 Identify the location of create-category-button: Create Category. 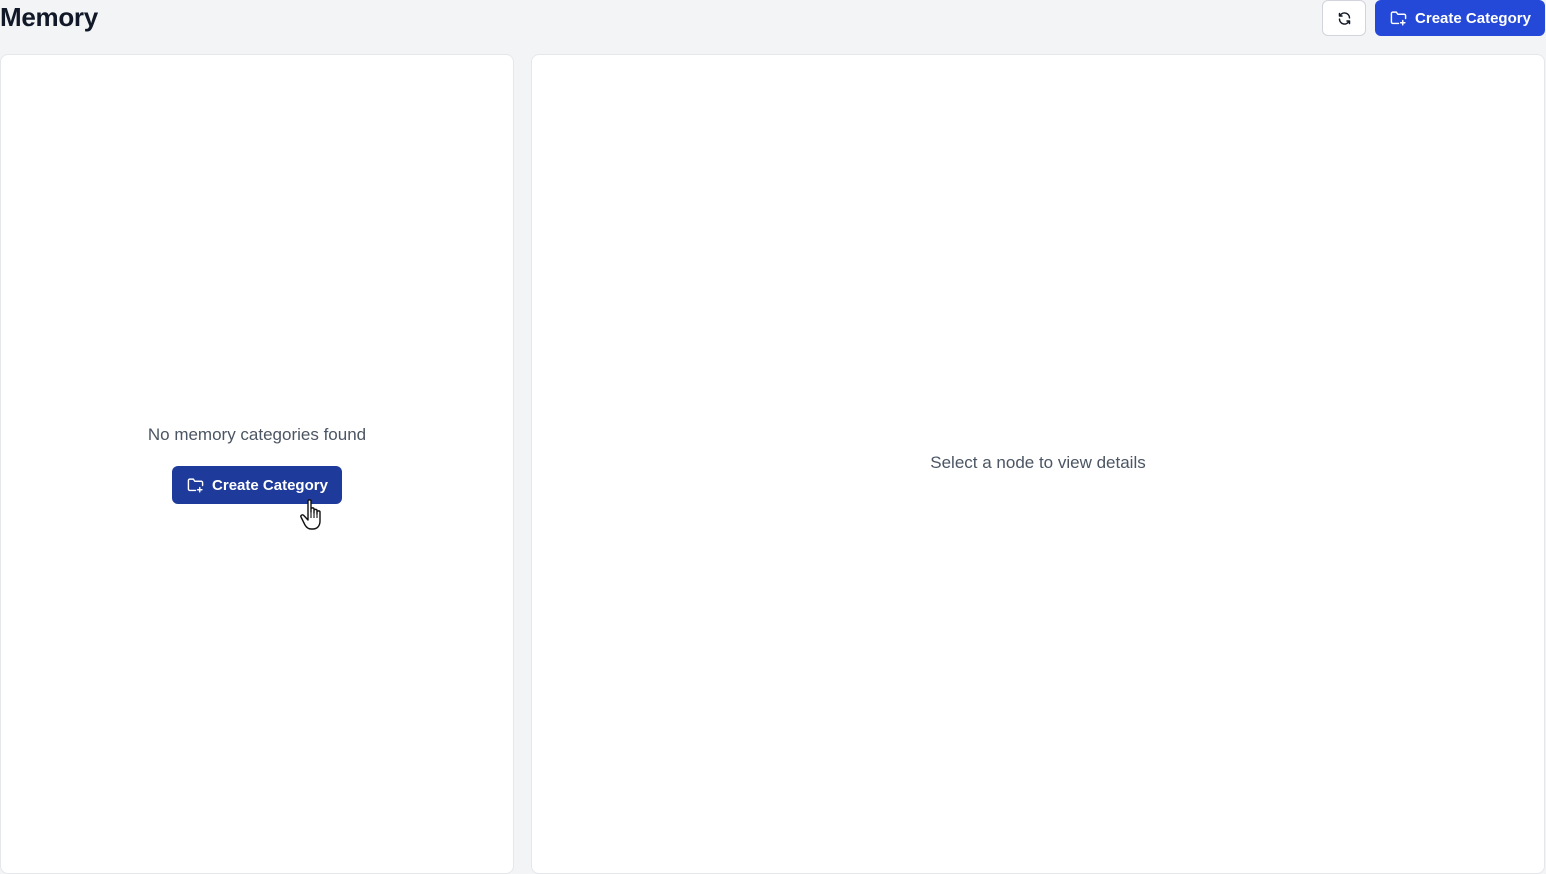
(257, 485).